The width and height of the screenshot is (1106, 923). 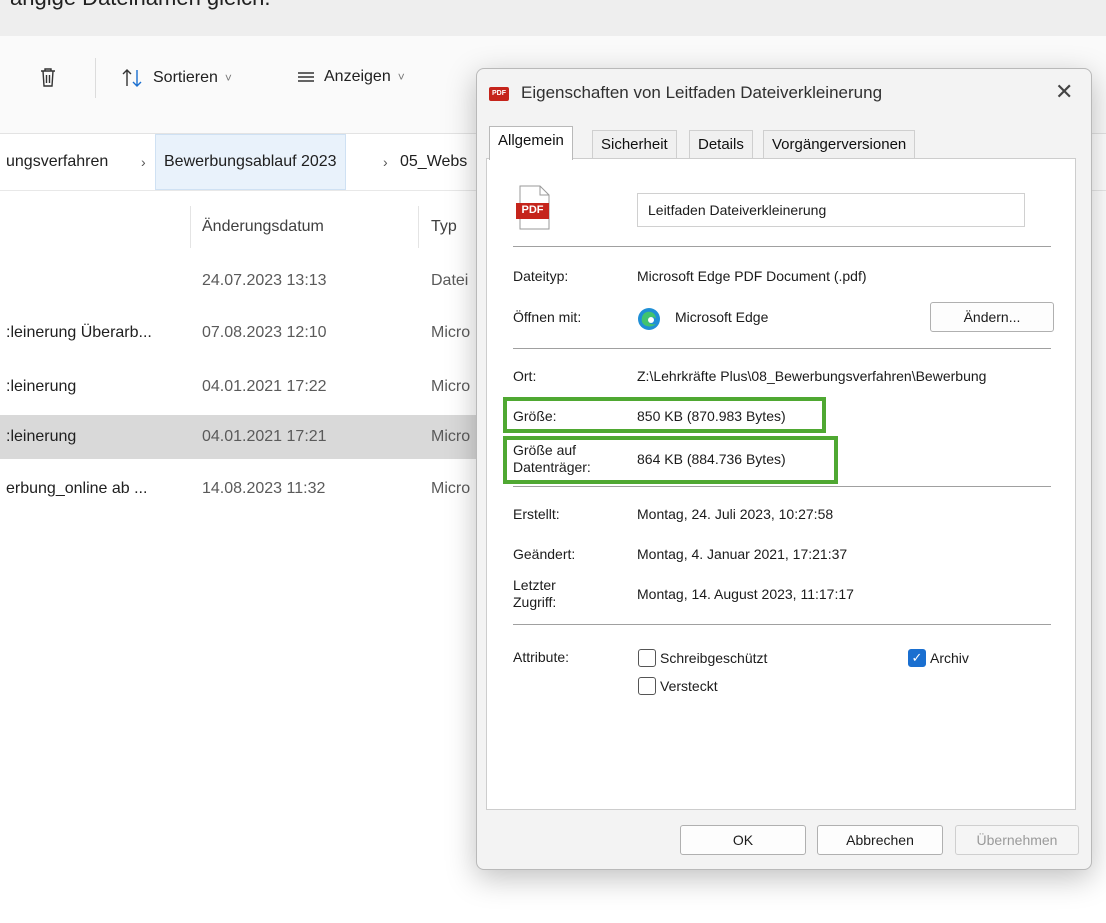 I want to click on filename-input: Leitfaden Dateiverkleinerung, so click(x=831, y=210).